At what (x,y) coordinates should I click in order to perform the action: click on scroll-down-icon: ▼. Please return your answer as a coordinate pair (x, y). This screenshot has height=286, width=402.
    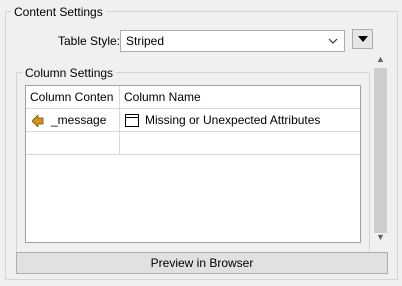
    Looking at the image, I should click on (380, 237).